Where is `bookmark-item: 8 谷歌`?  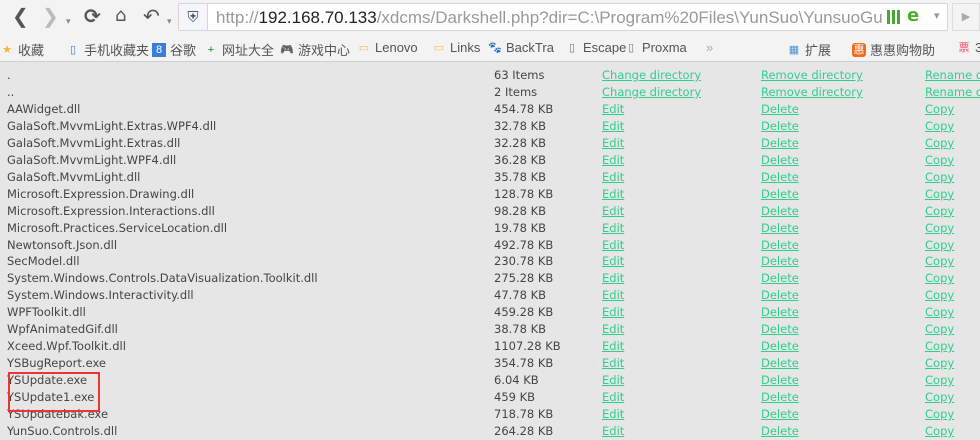
bookmark-item: 8 谷歌 is located at coordinates (174, 49).